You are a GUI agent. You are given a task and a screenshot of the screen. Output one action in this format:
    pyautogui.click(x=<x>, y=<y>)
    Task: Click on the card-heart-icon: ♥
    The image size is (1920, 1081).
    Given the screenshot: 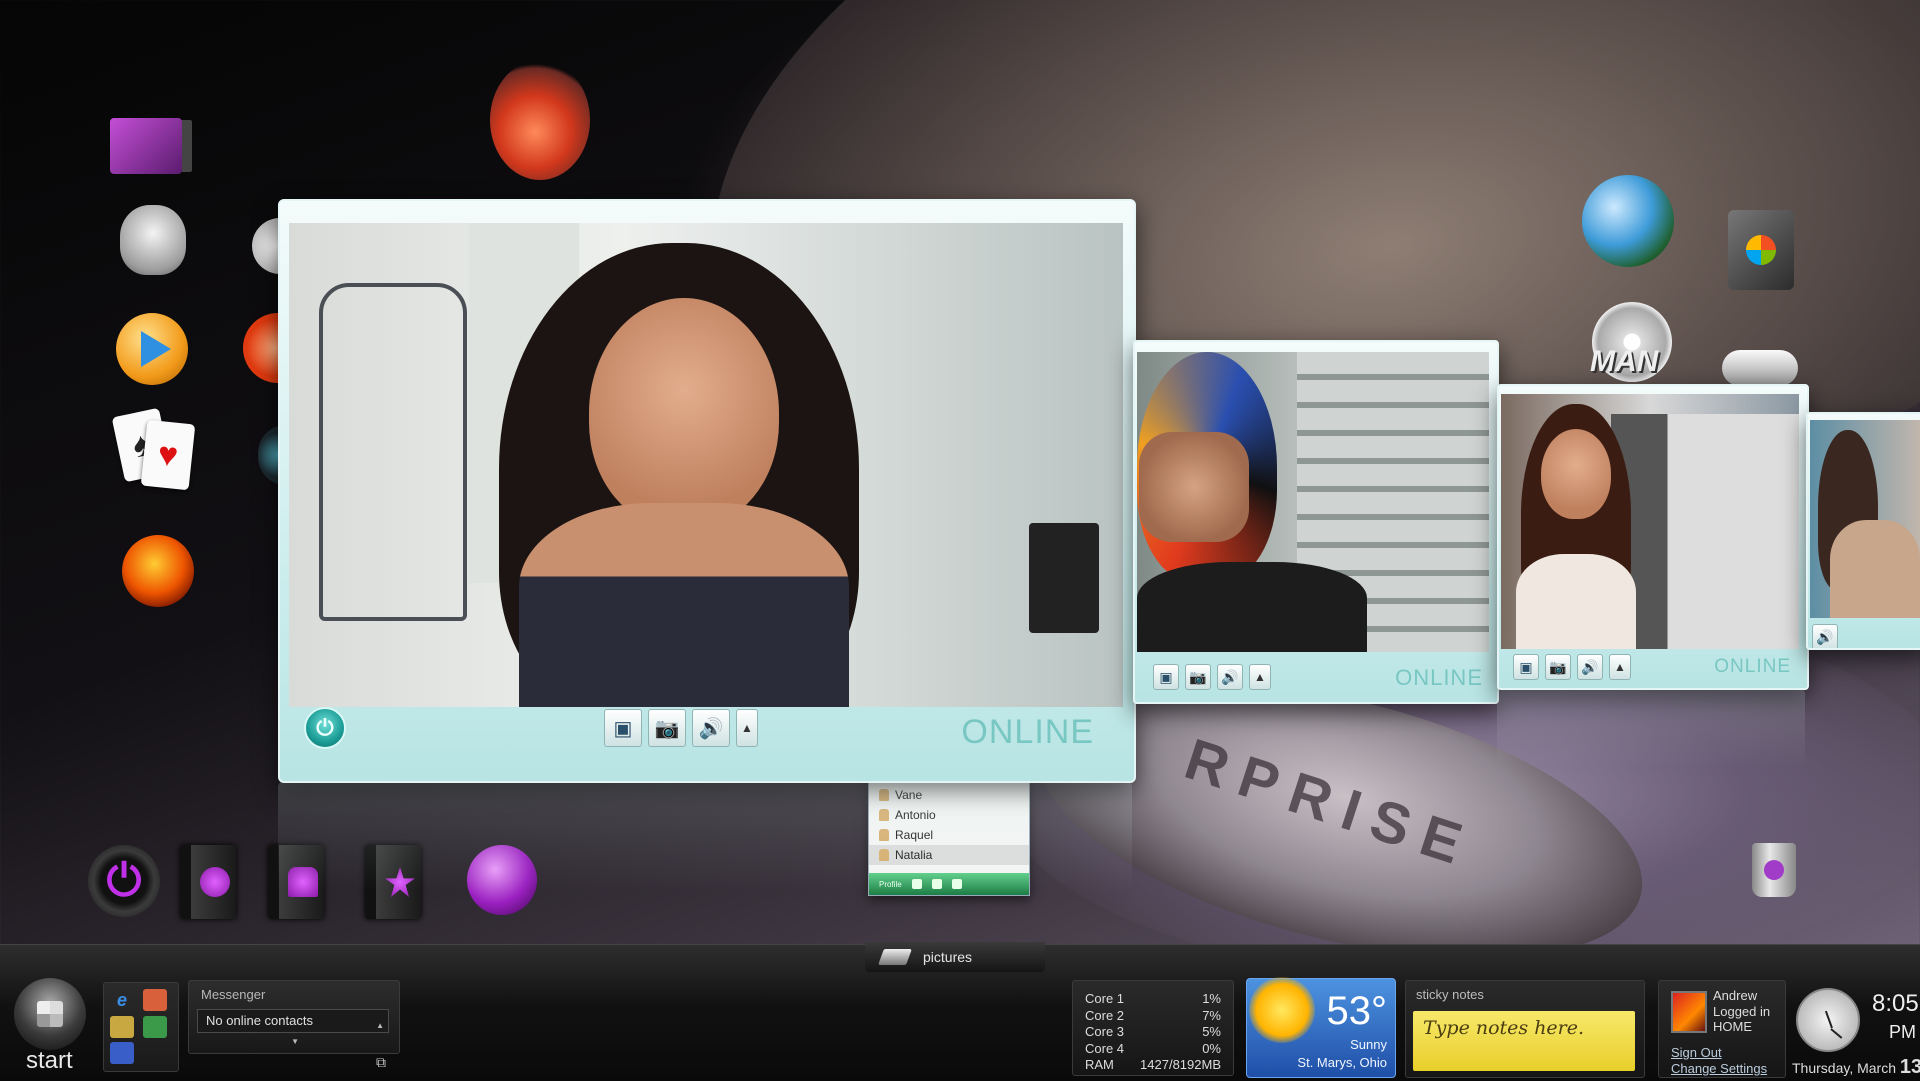 What is the action you would take?
    pyautogui.click(x=168, y=455)
    